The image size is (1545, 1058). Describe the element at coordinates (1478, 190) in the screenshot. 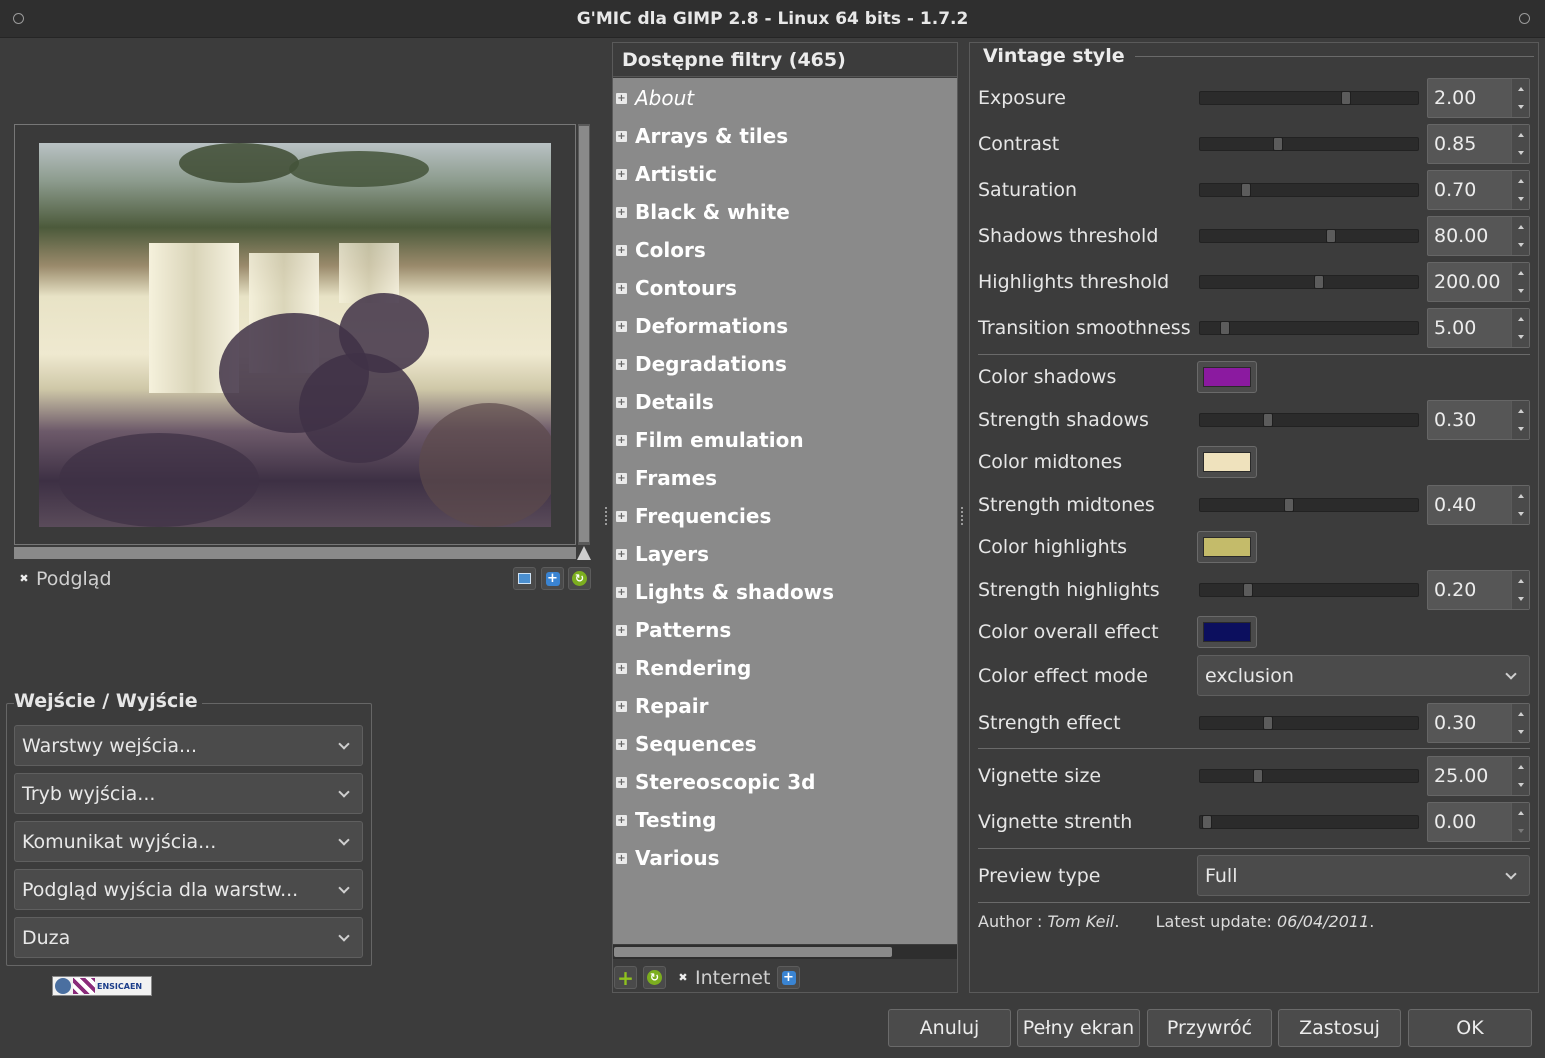

I see `saturation-spinbox: 0.70` at that location.